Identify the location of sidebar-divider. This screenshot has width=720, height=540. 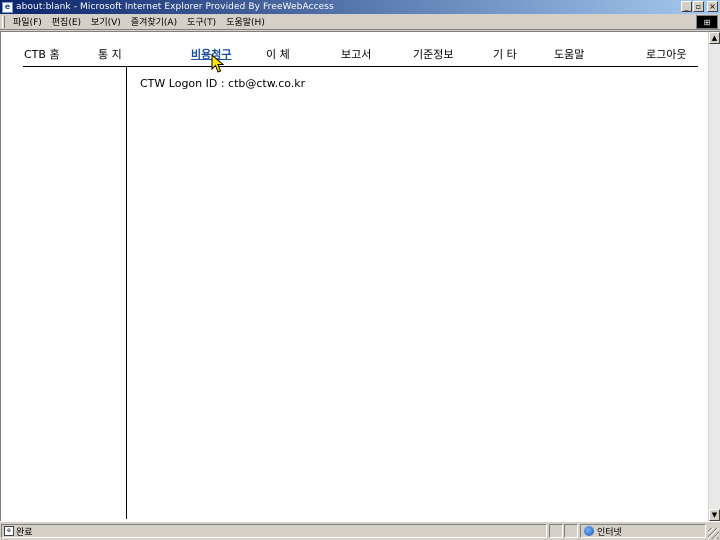
(126, 293).